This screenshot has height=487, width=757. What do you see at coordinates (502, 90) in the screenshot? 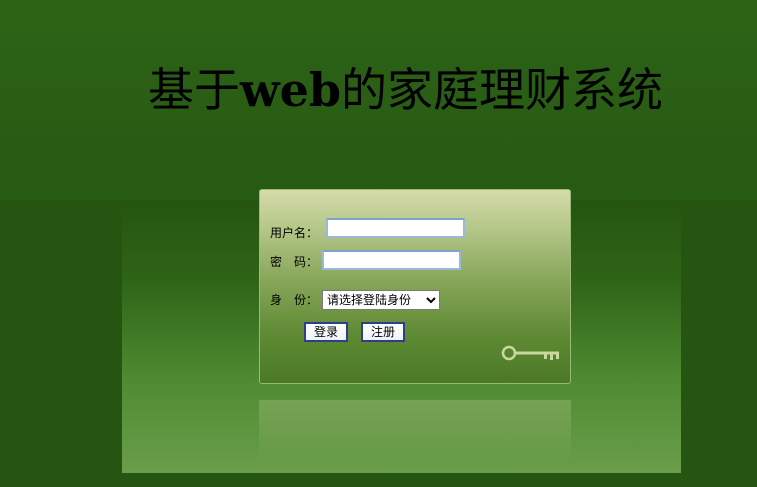
I see `page-title-suffix: 的家庭理财系统` at bounding box center [502, 90].